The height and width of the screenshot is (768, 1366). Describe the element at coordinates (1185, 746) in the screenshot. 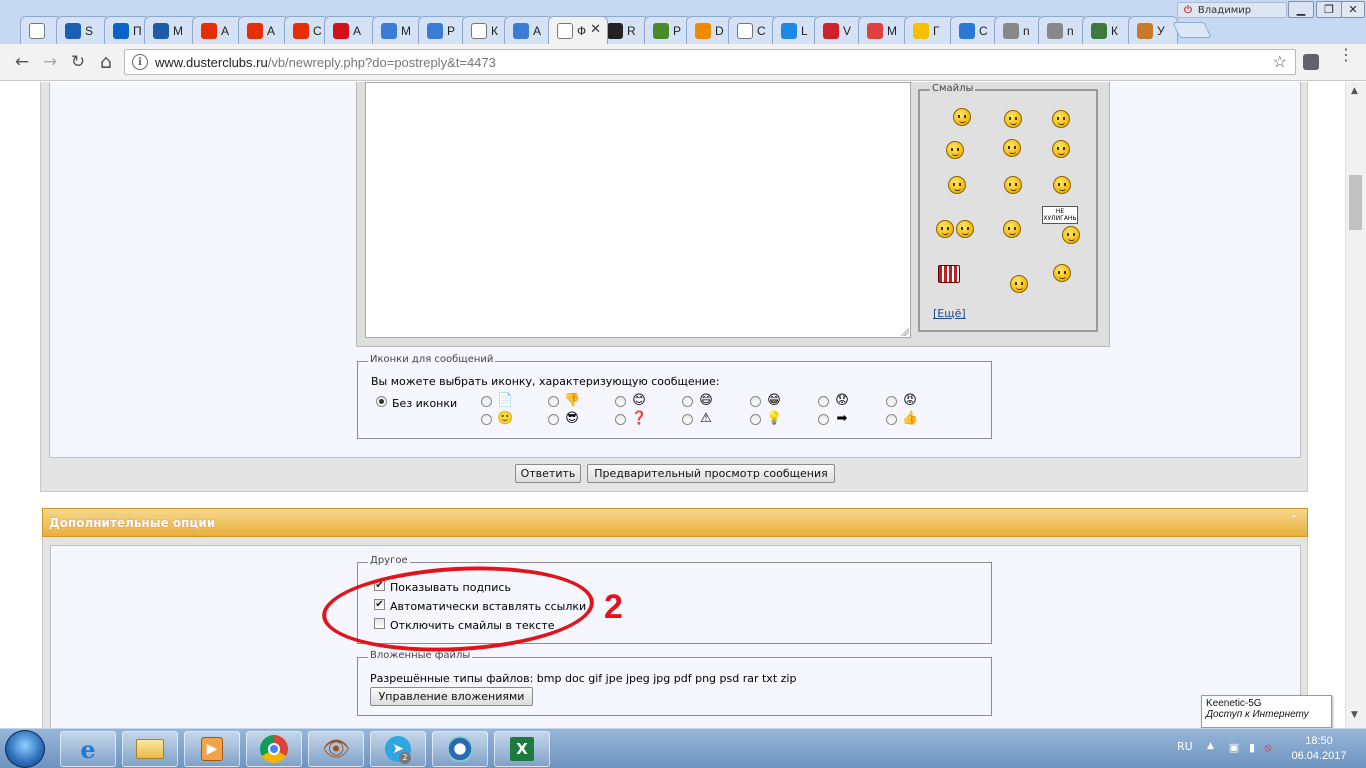

I see `language-indicator: RU` at that location.